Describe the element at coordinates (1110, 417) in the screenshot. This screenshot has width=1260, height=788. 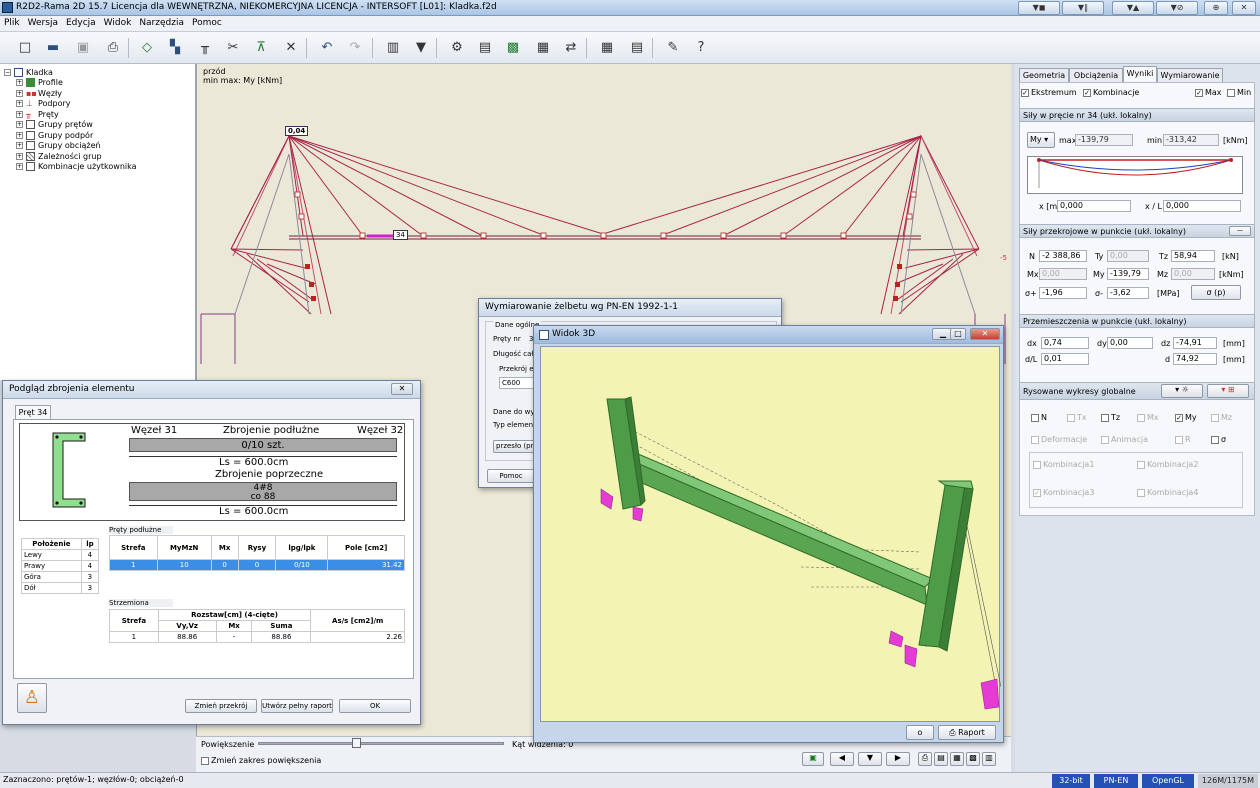
I see `draw-tz-checkbox: Tz` at that location.